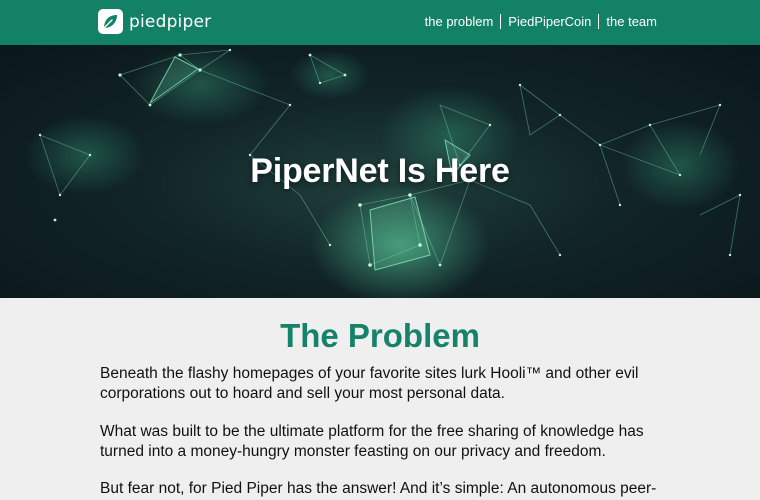 This screenshot has width=760, height=500. What do you see at coordinates (110, 21) in the screenshot?
I see `leaf-icon` at bounding box center [110, 21].